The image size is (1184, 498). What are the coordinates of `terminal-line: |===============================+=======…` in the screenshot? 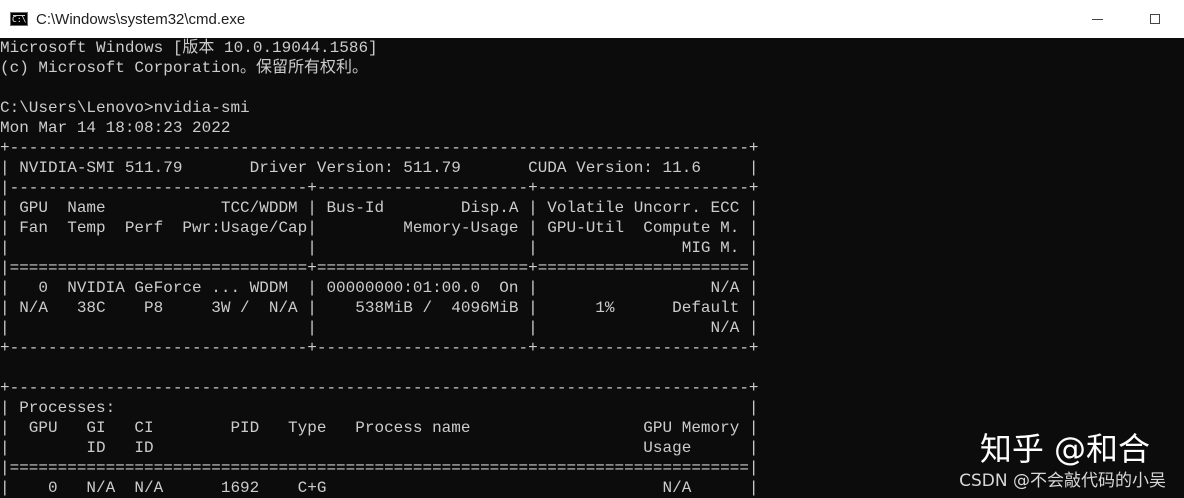 It's located at (379, 268).